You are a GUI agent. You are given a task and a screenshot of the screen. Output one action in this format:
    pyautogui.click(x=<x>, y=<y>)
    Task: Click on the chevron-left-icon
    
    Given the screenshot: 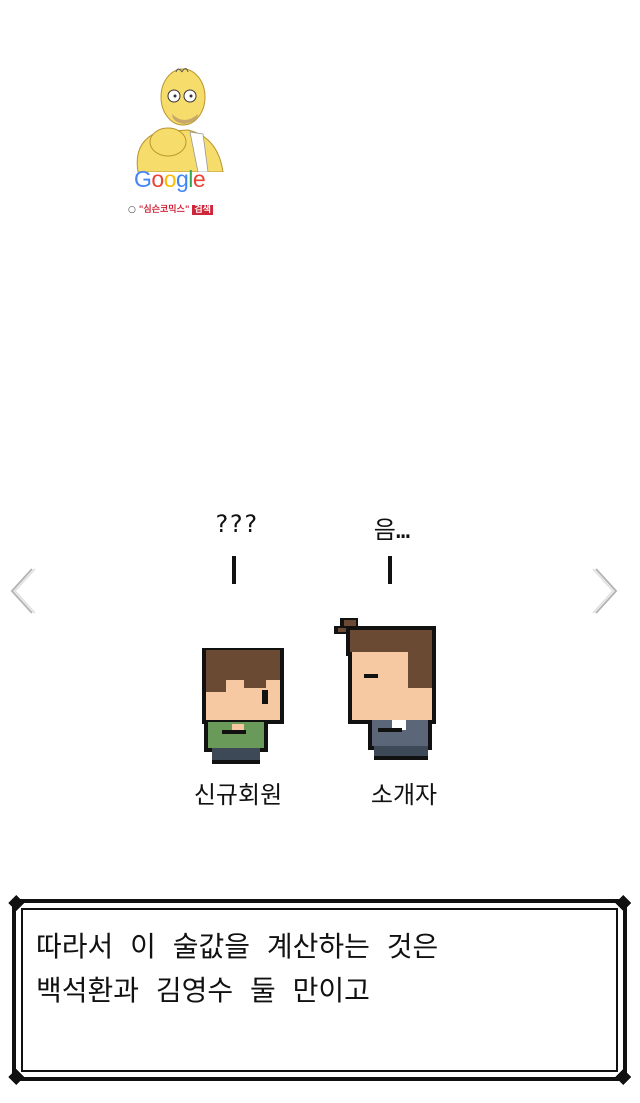 What is the action you would take?
    pyautogui.click(x=21, y=591)
    